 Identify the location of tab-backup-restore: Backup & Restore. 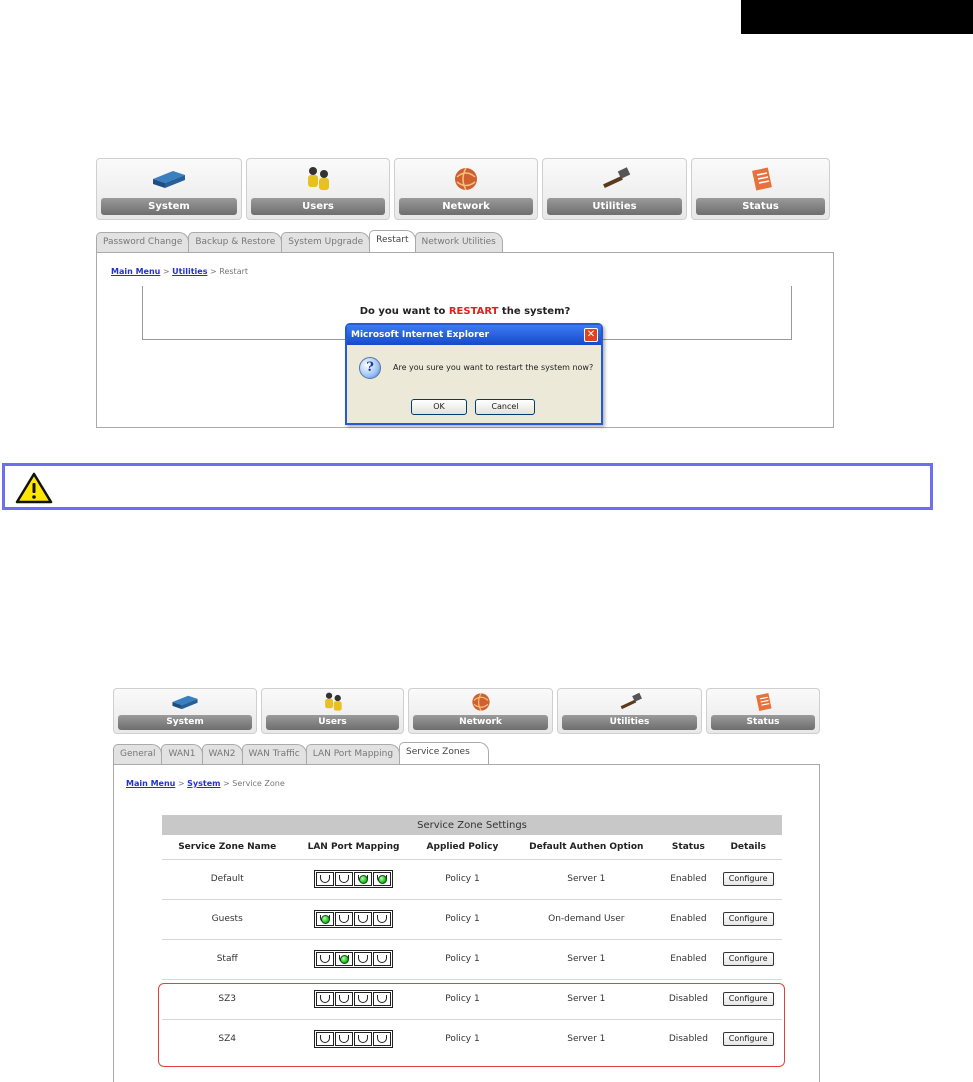
(235, 242).